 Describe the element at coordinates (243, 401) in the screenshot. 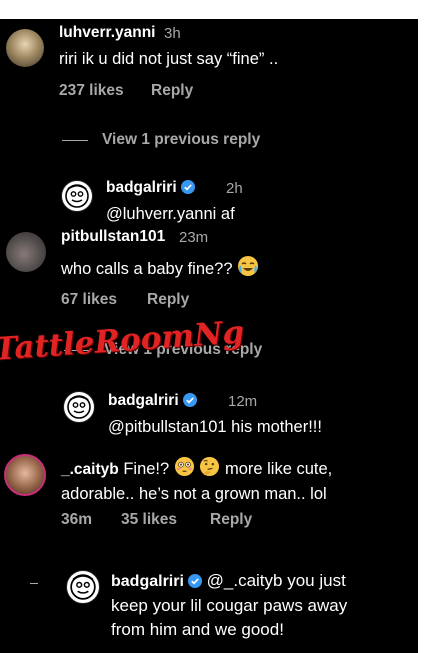

I see `comment-time: 12m` at that location.